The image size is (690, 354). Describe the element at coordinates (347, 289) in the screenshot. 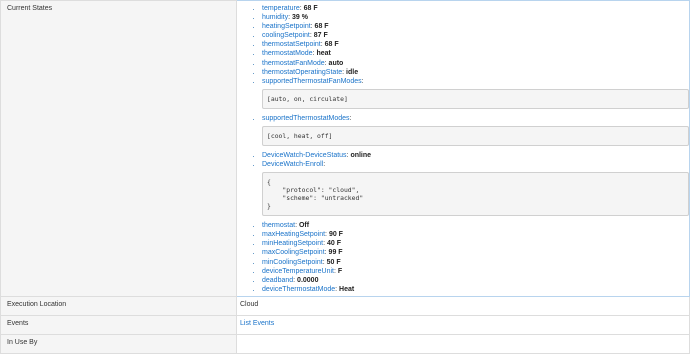

I see `attr-value: Heat` at that location.